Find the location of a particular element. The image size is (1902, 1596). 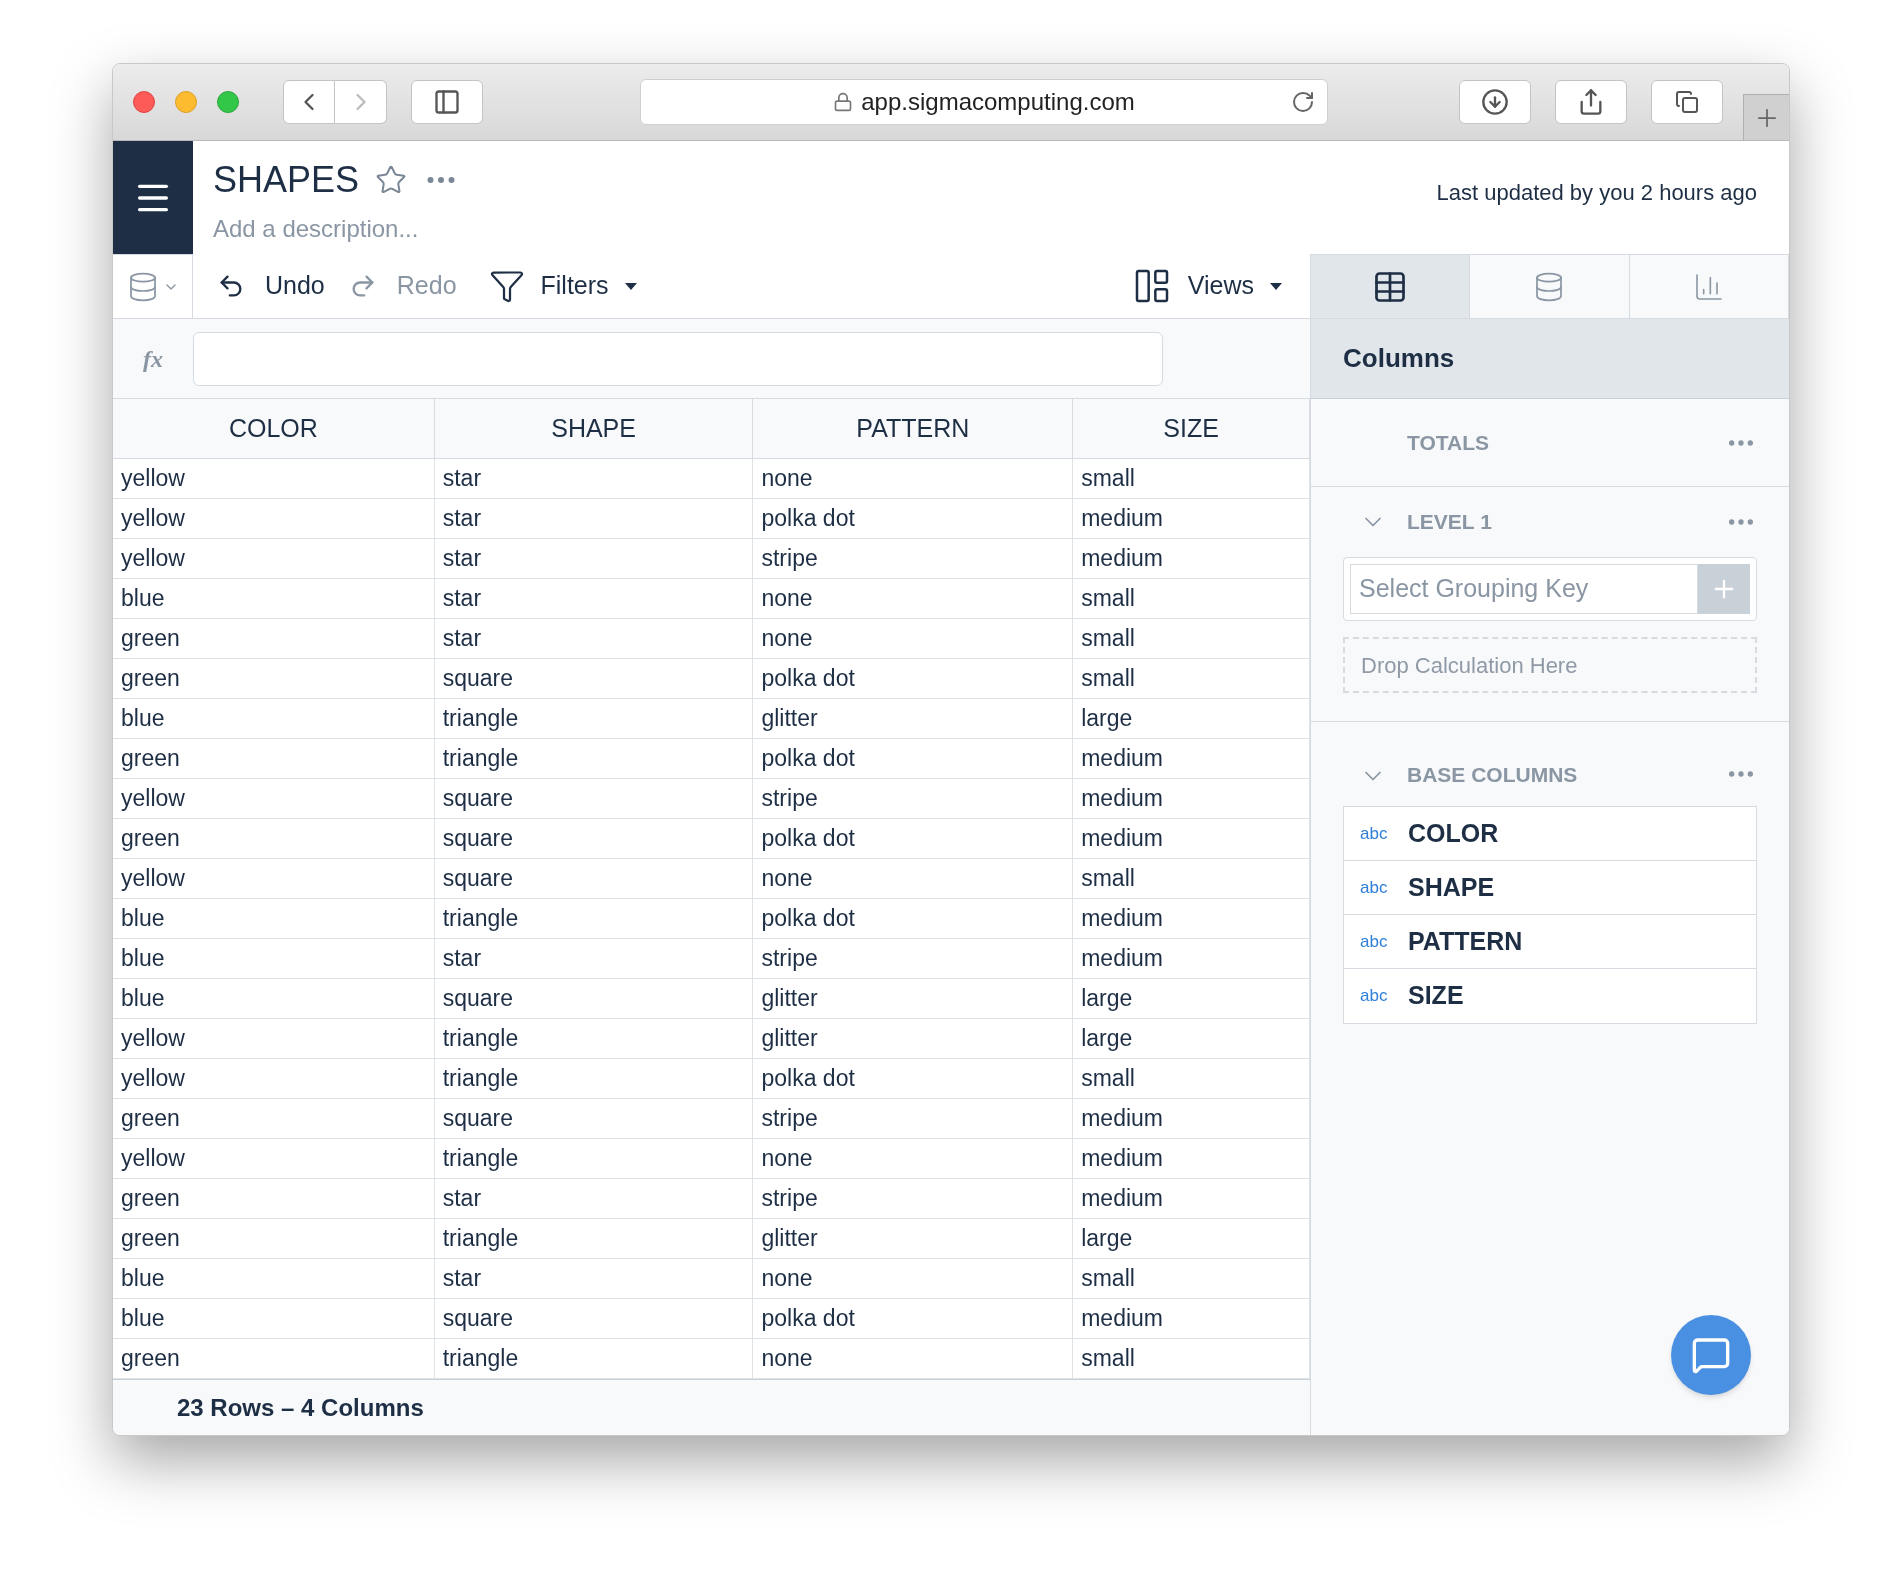

tabs-icon is located at coordinates (1687, 102).